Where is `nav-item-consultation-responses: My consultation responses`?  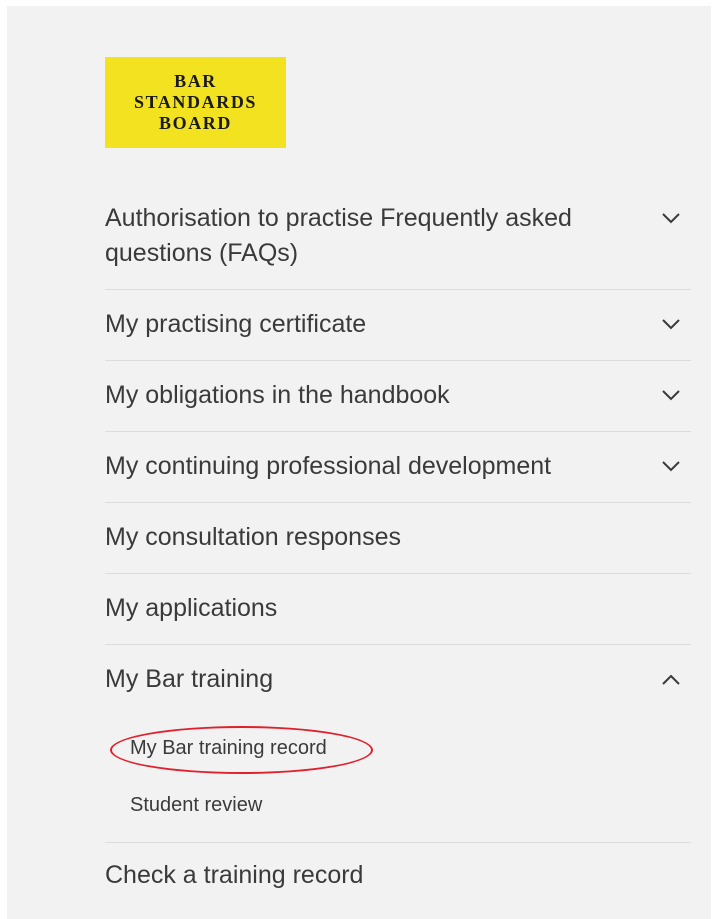 nav-item-consultation-responses: My consultation responses is located at coordinates (398, 538).